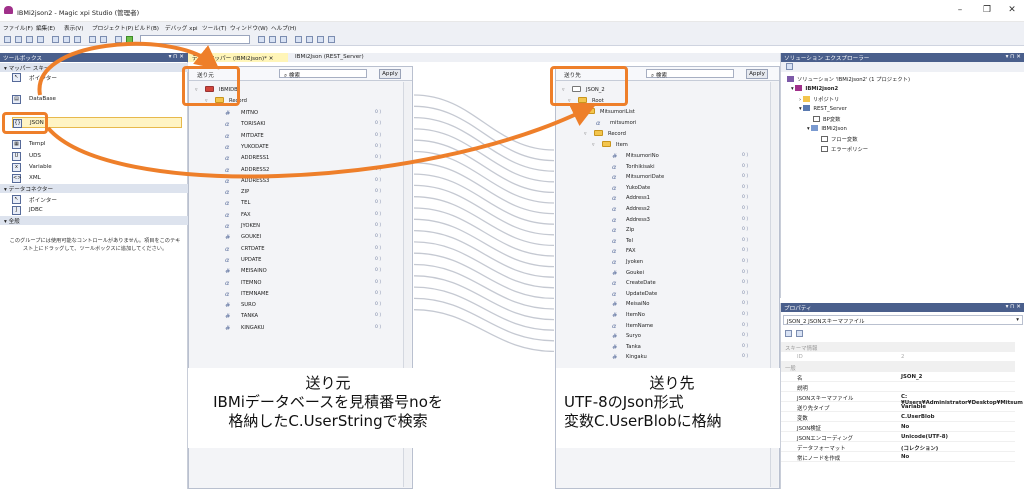  I want to click on menu-project: プロジェクト(P), so click(112, 28).